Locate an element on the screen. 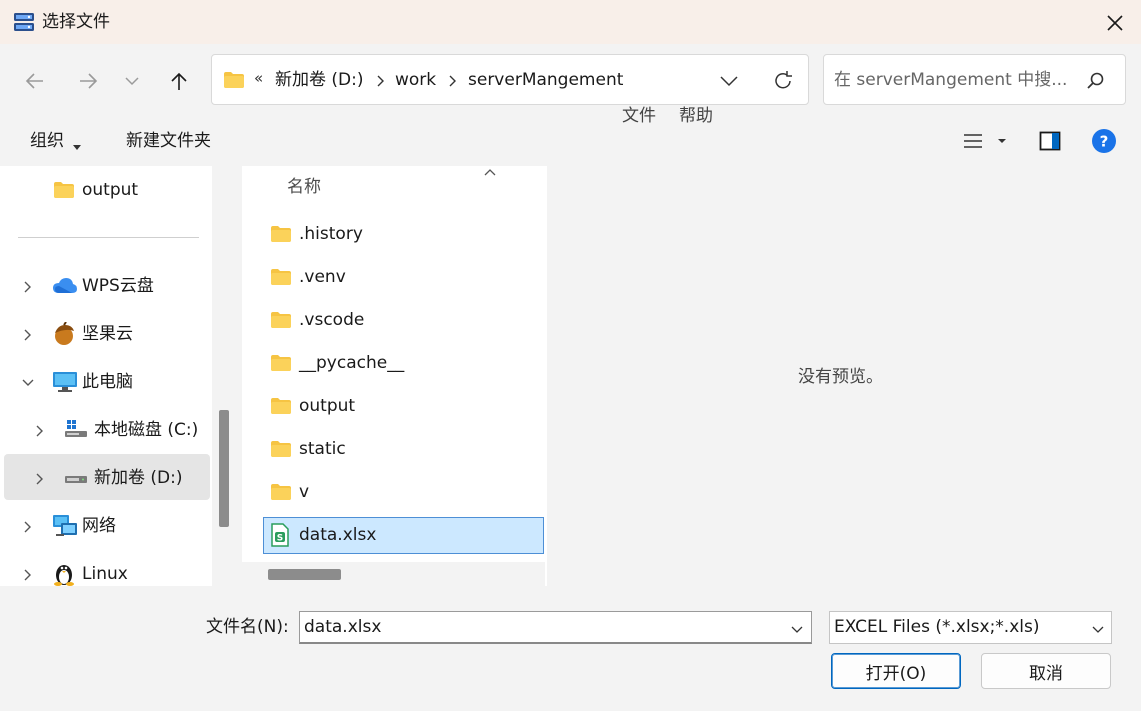 The height and width of the screenshot is (711, 1141). collapse-chevron-icon is located at coordinates (28, 382).